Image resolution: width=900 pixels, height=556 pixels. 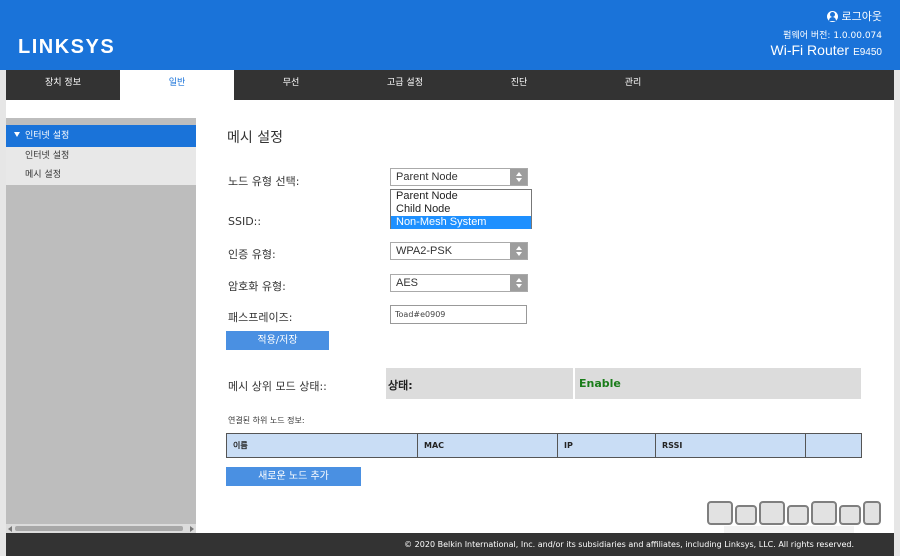 What do you see at coordinates (833, 445) in the screenshot?
I see `col-action` at bounding box center [833, 445].